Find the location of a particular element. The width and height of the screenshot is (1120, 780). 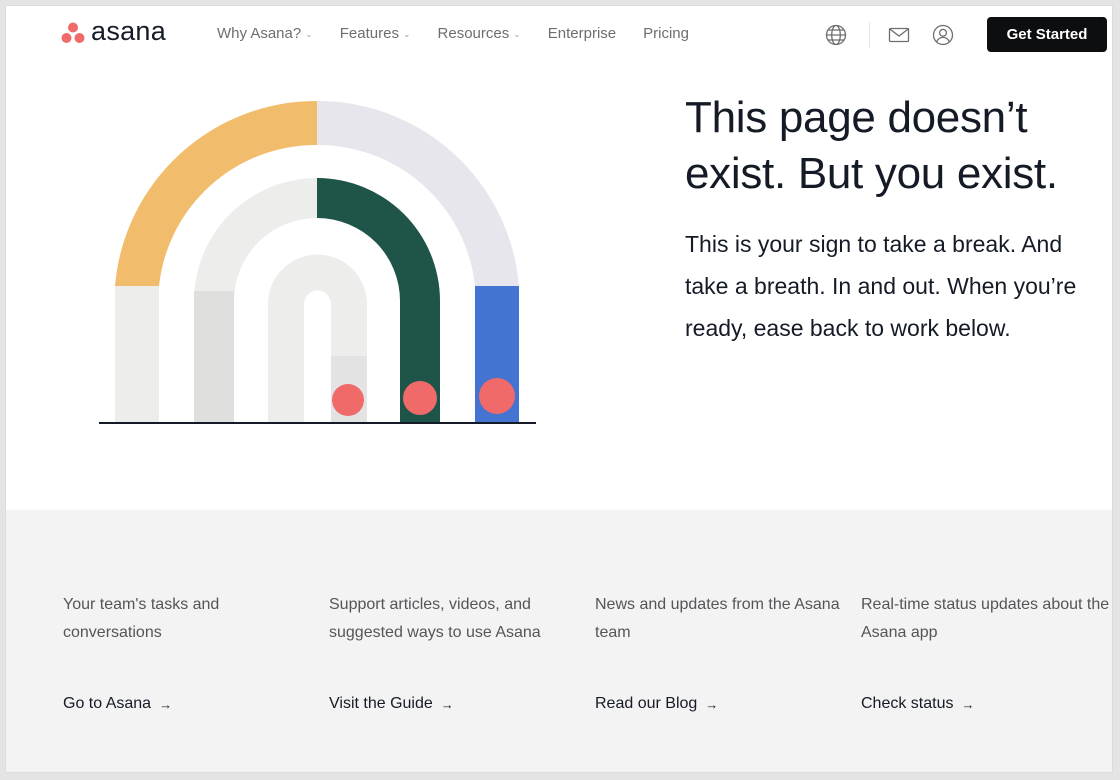

nav-enterprise: Enterprise is located at coordinates (582, 33).